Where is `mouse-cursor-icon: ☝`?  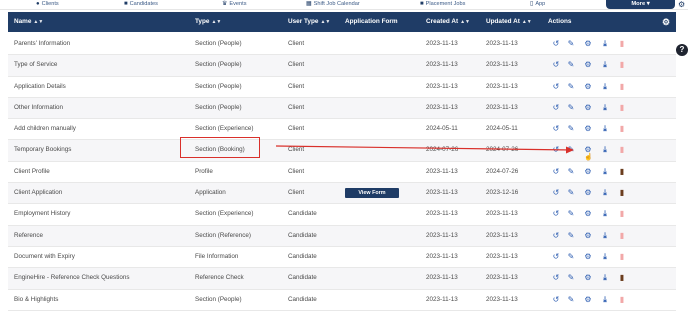
mouse-cursor-icon: ☝ is located at coordinates (588, 157).